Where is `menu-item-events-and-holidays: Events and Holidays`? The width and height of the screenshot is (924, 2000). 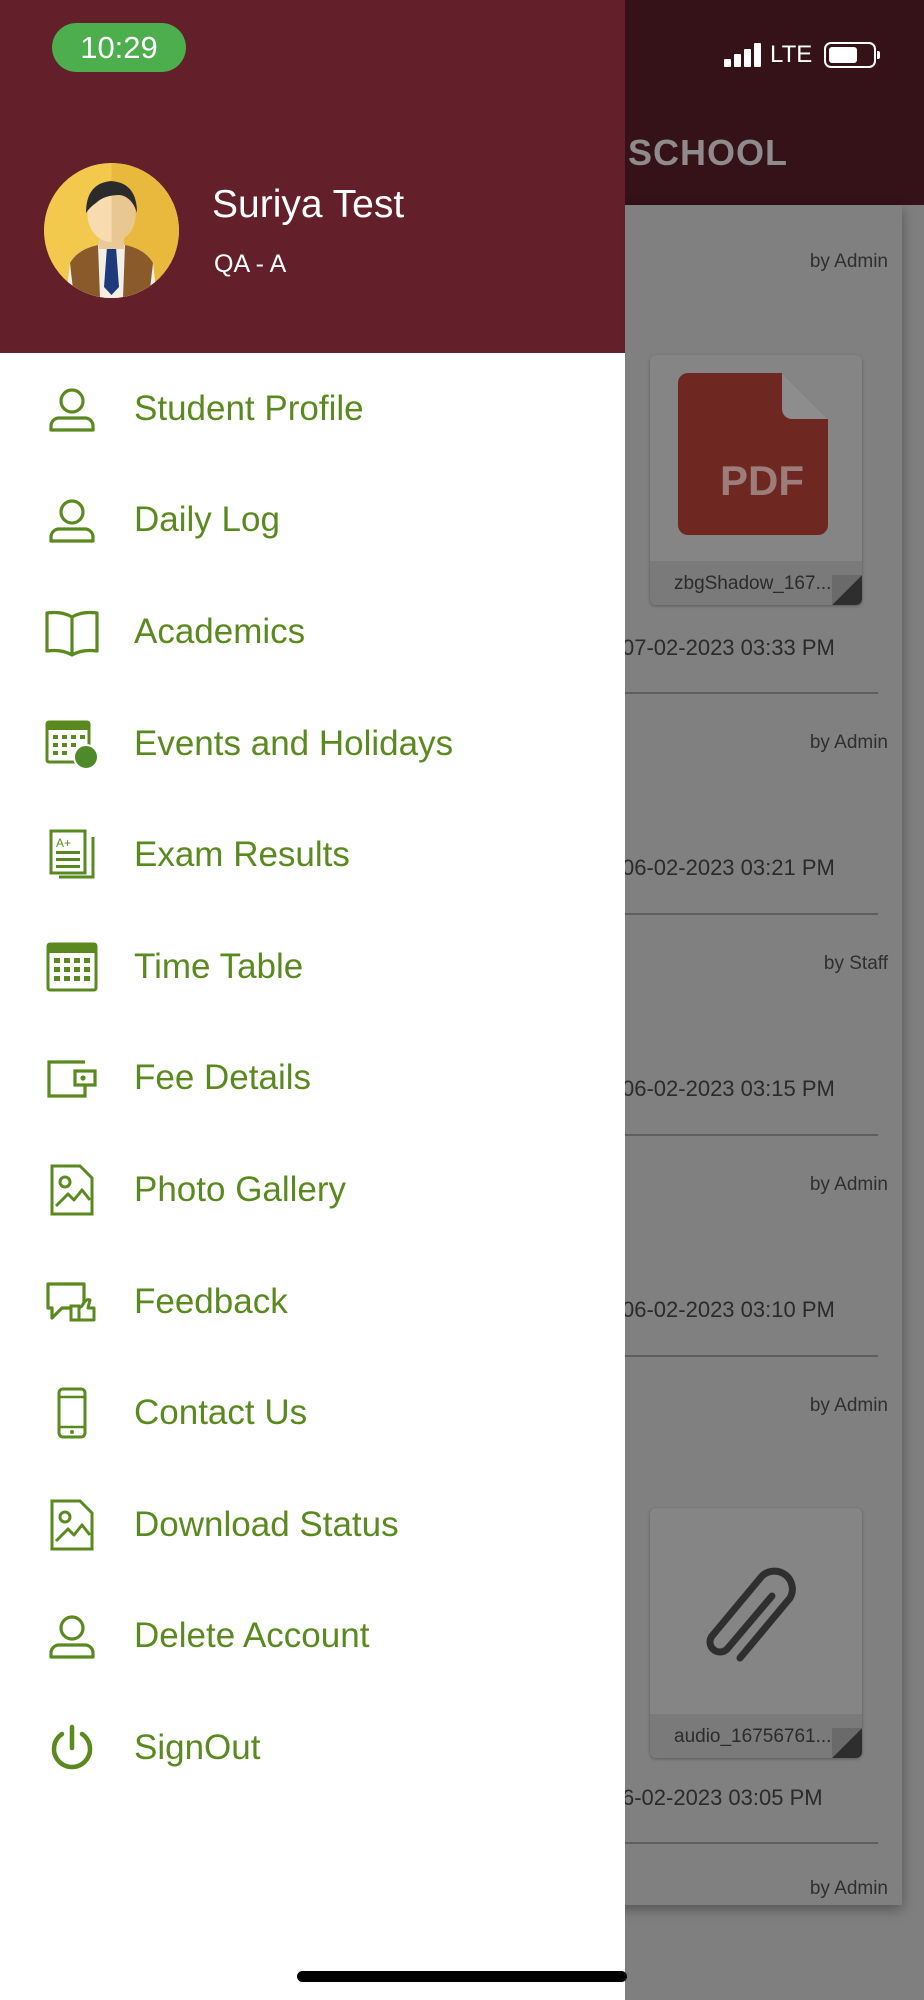
menu-item-events-and-holidays: Events and Holidays is located at coordinates (312, 744).